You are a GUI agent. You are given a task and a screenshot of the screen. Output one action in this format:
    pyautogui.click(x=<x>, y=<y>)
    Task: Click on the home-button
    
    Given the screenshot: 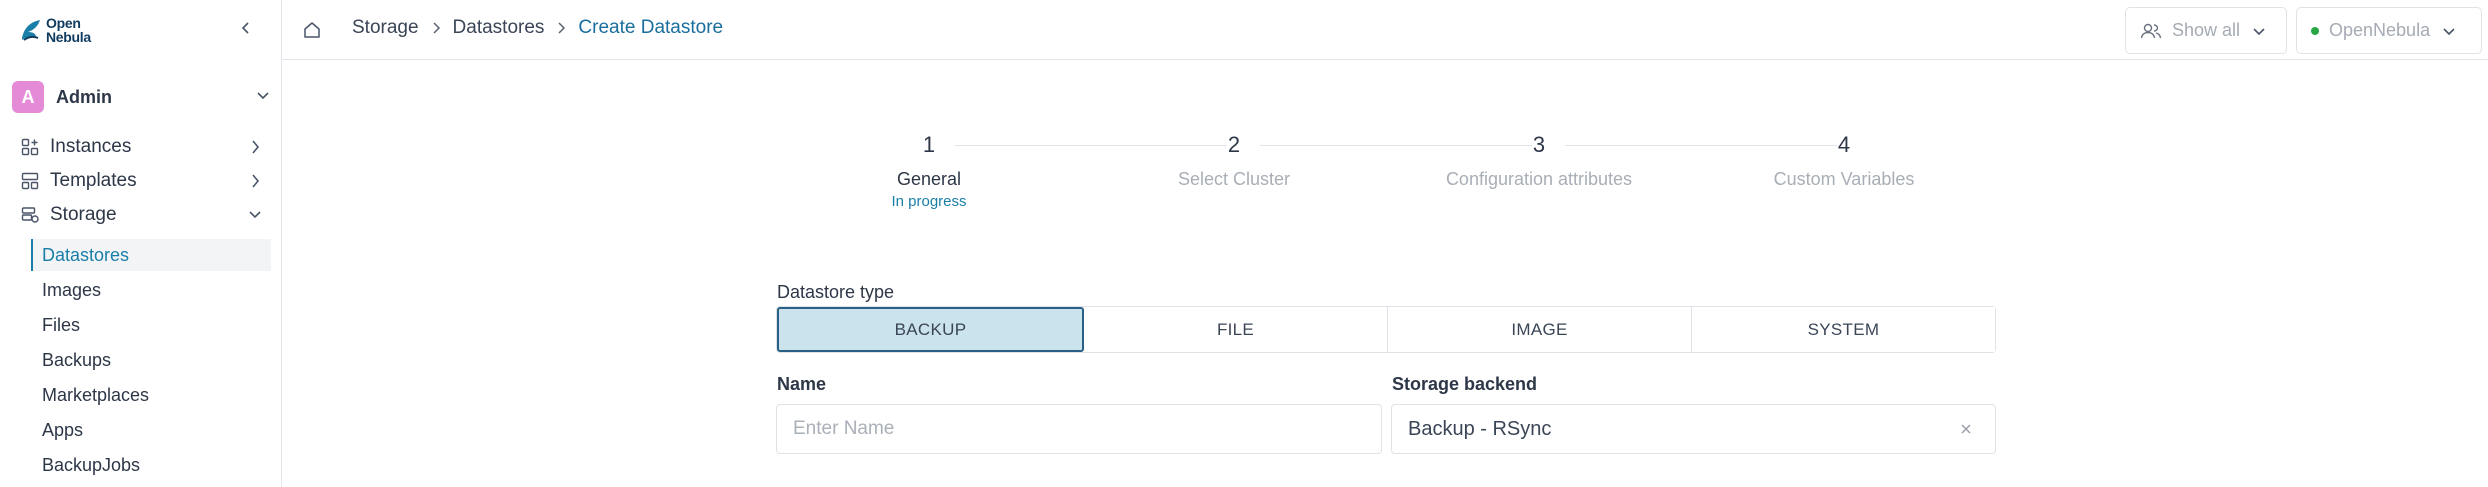 What is the action you would take?
    pyautogui.click(x=312, y=30)
    